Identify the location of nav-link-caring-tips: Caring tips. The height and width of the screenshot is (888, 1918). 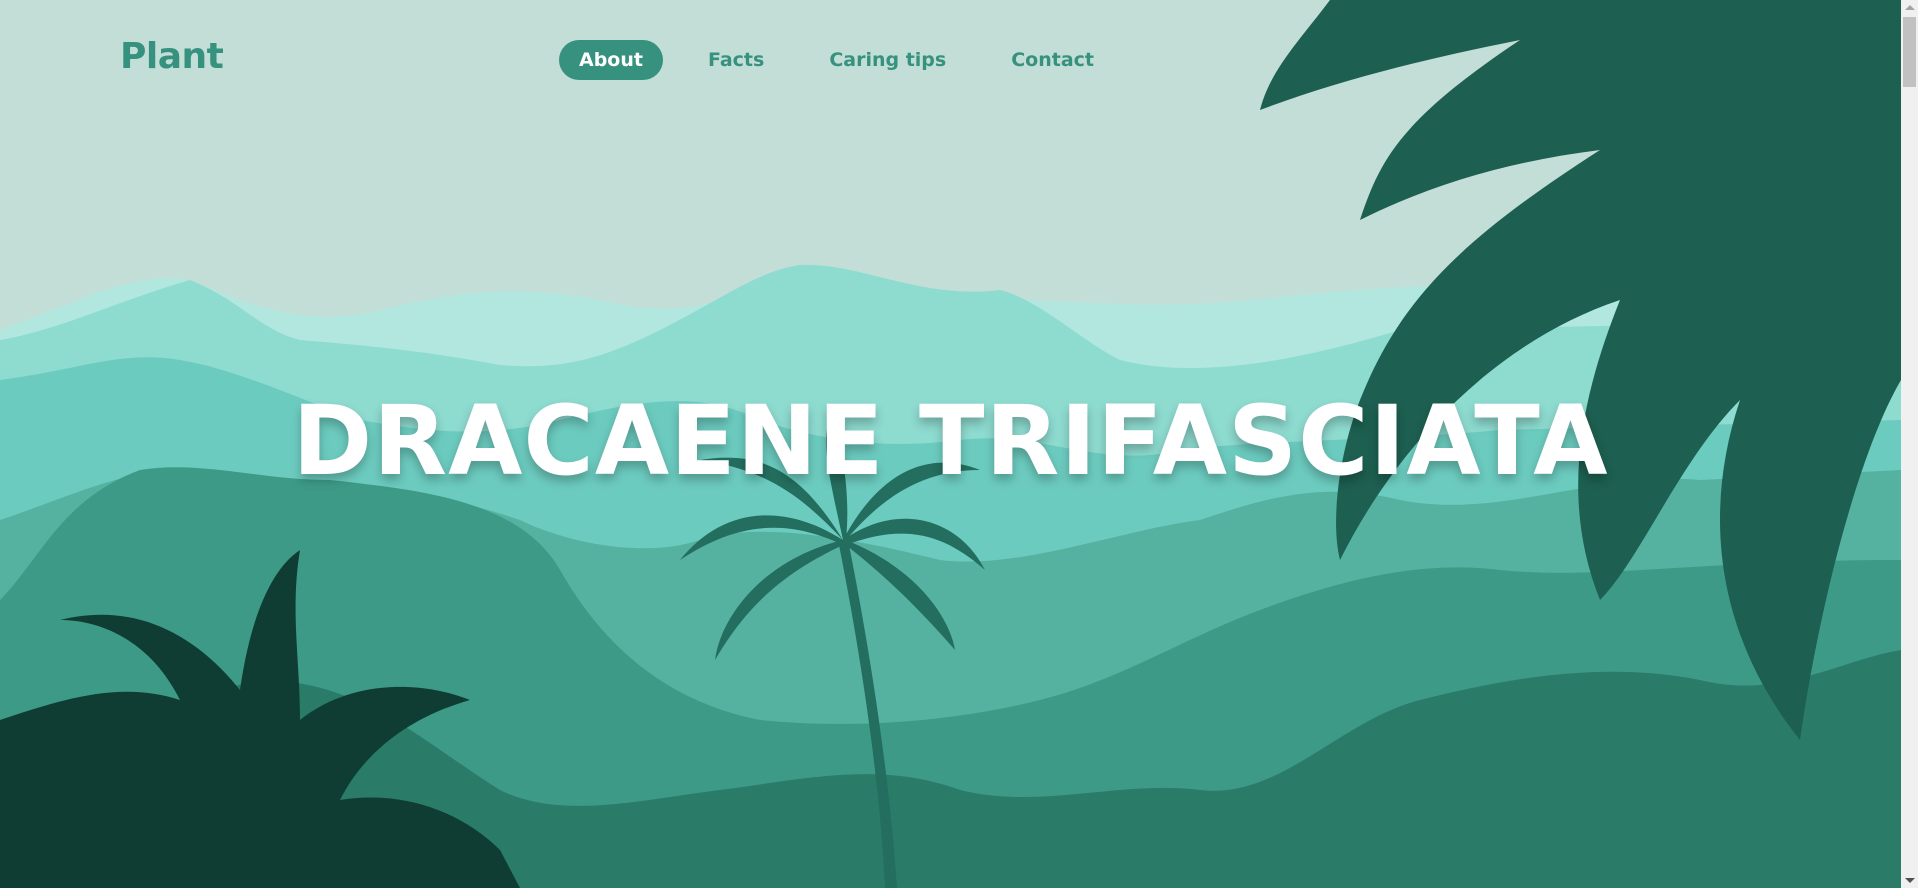
(887, 60).